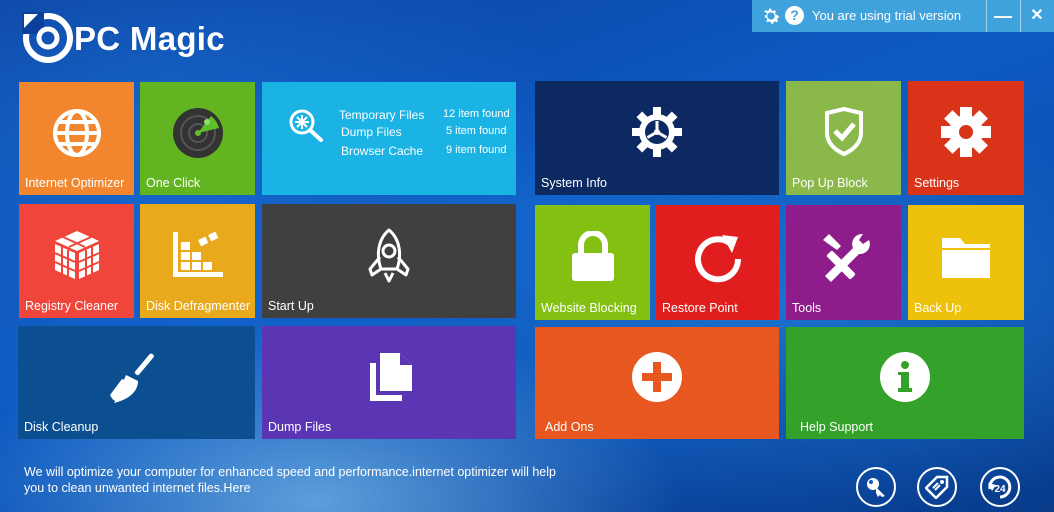 This screenshot has height=512, width=1054. What do you see at coordinates (830, 183) in the screenshot?
I see `tile-label: Pop Up Block` at bounding box center [830, 183].